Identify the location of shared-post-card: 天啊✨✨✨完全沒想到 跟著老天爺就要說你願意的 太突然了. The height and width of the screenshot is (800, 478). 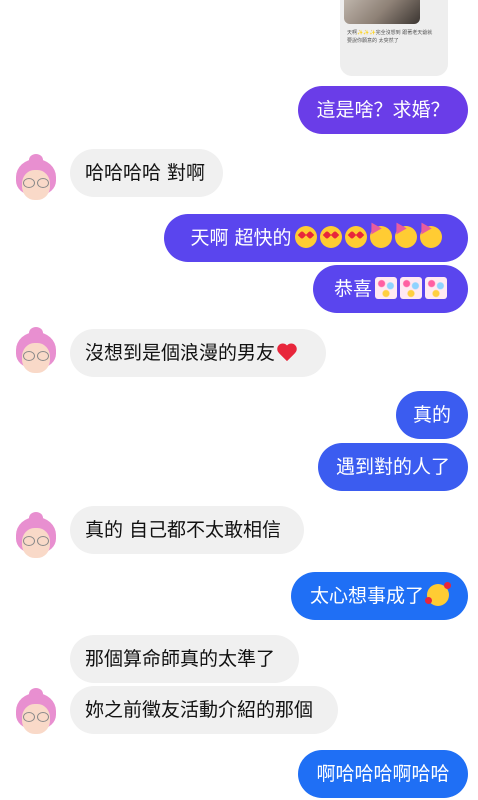
(394, 38).